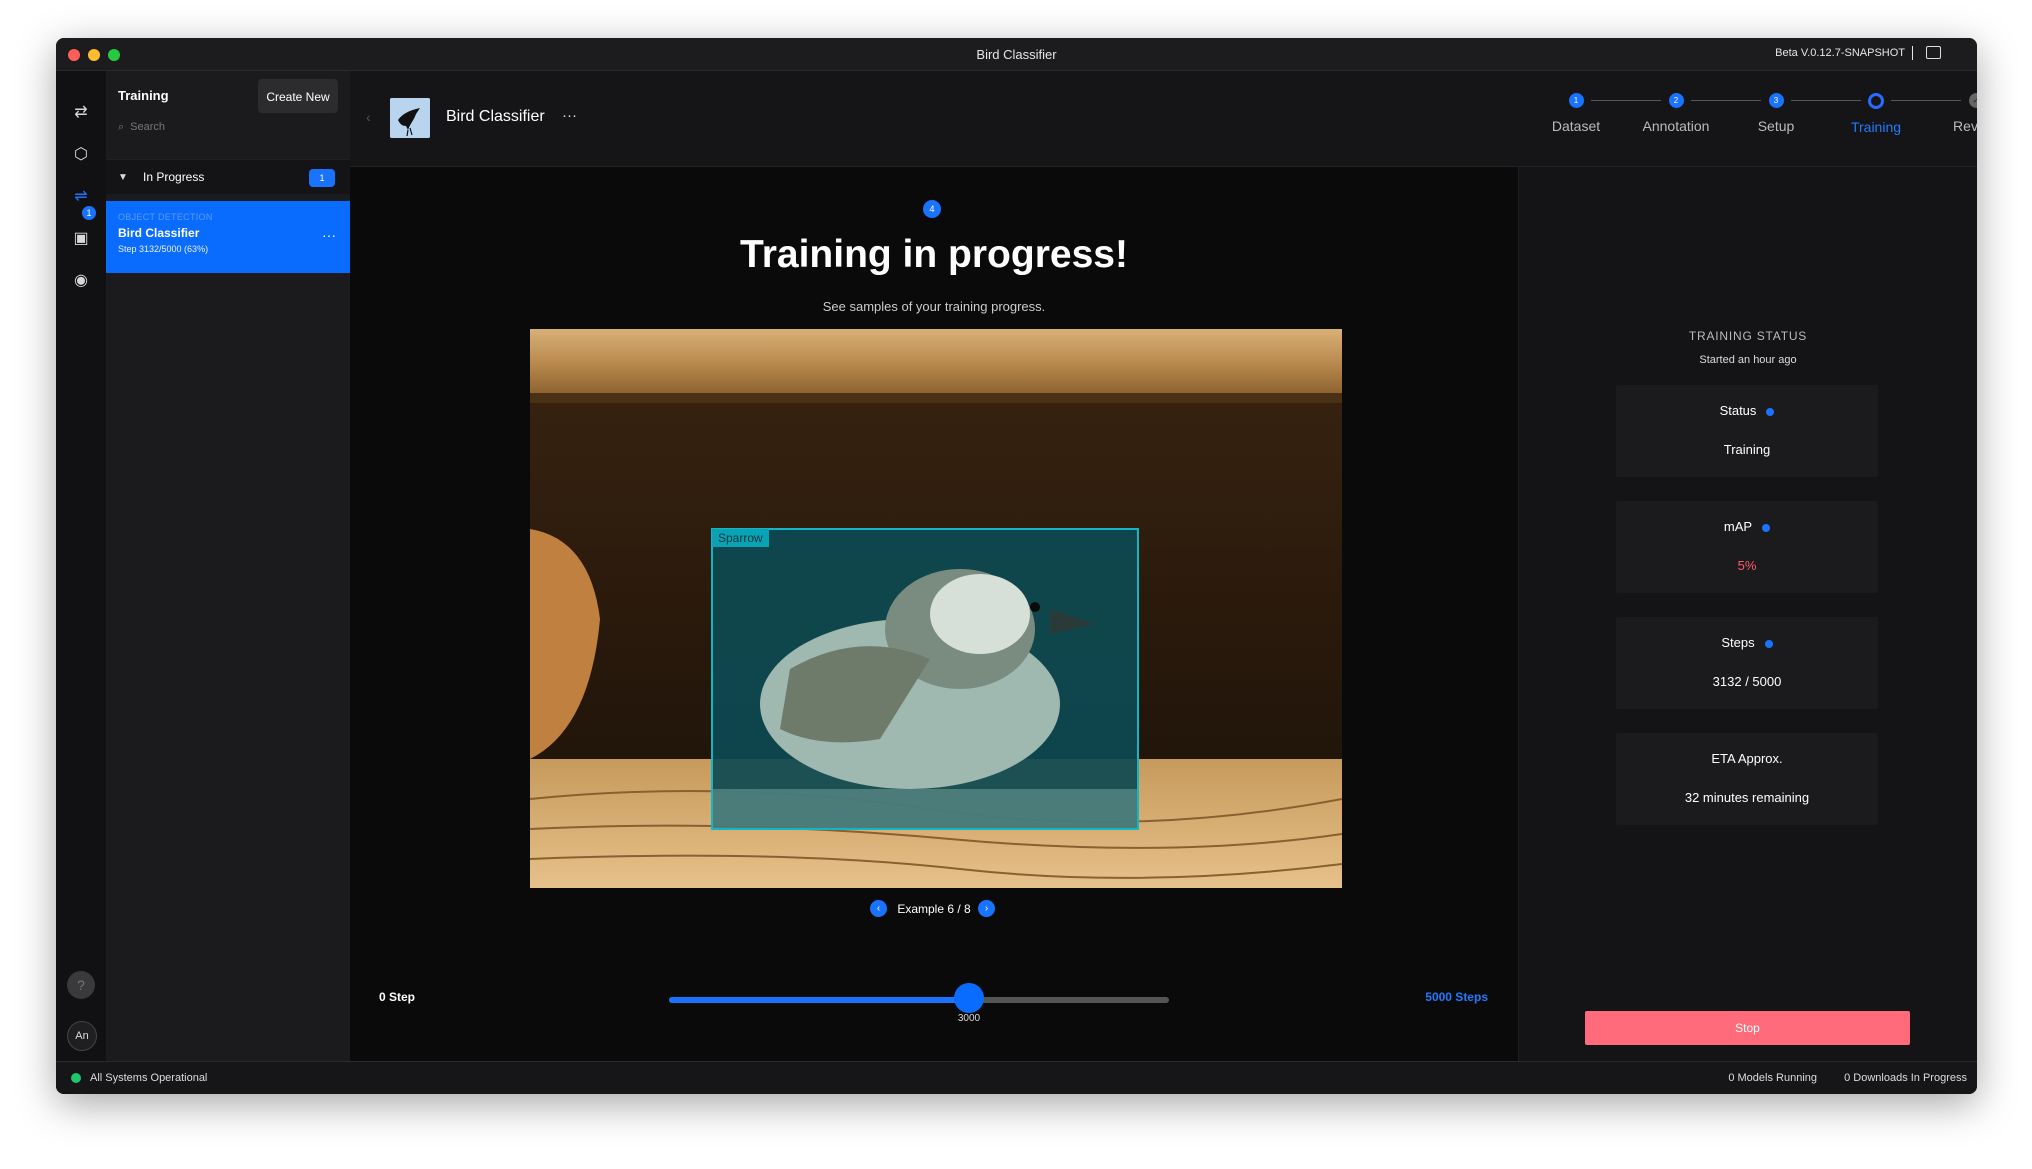  What do you see at coordinates (569, 115) in the screenshot?
I see `project-more-icon: ···` at bounding box center [569, 115].